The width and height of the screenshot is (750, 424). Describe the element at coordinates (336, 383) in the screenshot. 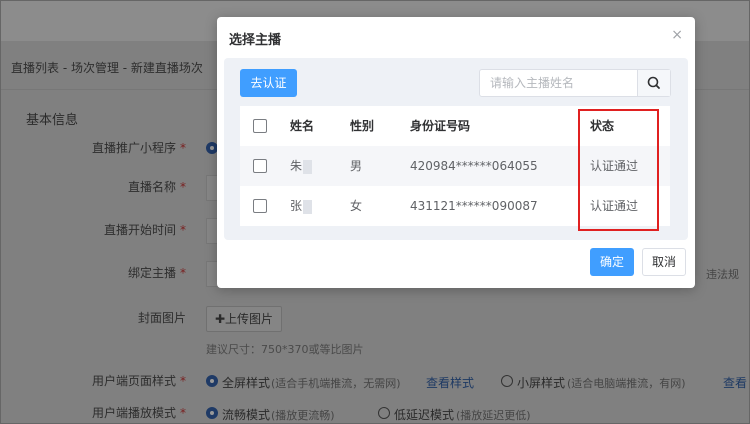

I see `option-fullscreen-note: (适合手机端推流，无需网)` at that location.